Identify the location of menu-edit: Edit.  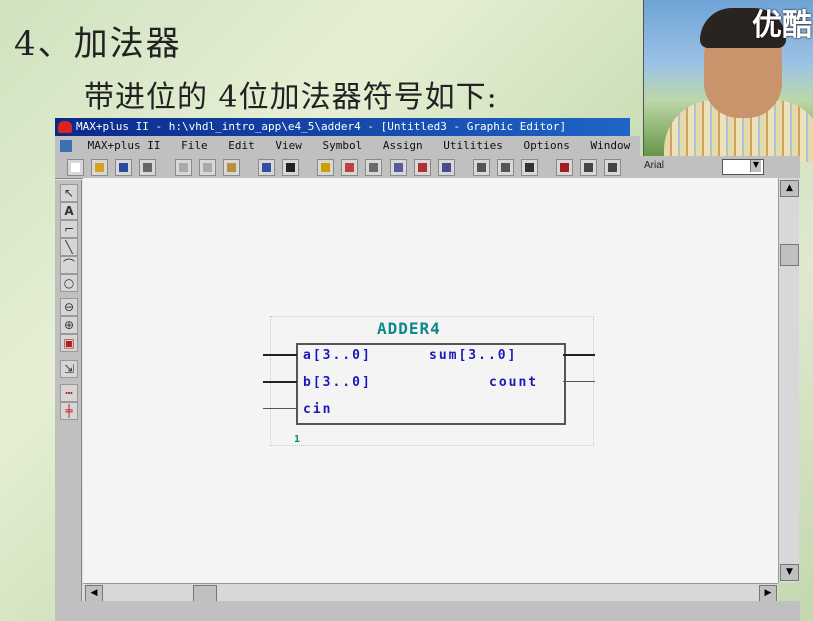
(241, 146).